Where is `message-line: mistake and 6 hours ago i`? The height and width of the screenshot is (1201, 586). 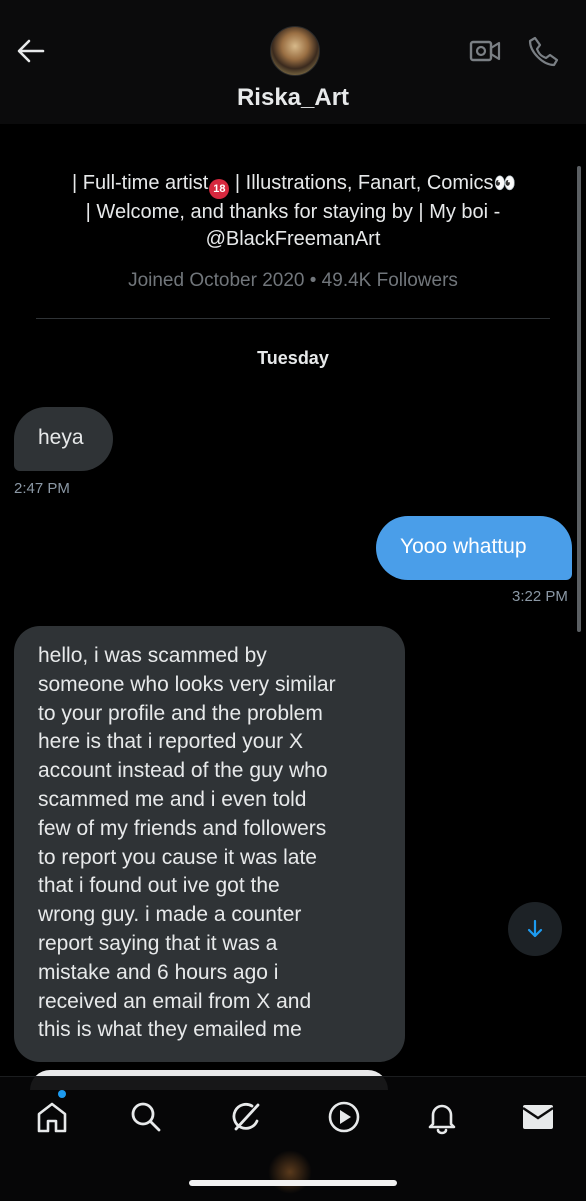 message-line: mistake and 6 hours ago i is located at coordinates (158, 972).